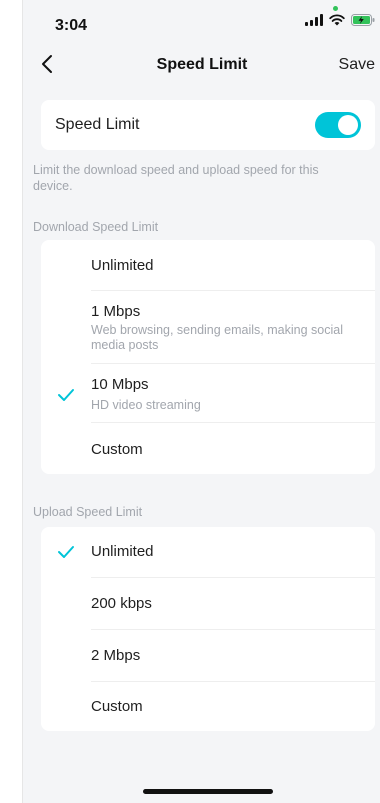  What do you see at coordinates (208, 791) in the screenshot?
I see `home-indicator` at bounding box center [208, 791].